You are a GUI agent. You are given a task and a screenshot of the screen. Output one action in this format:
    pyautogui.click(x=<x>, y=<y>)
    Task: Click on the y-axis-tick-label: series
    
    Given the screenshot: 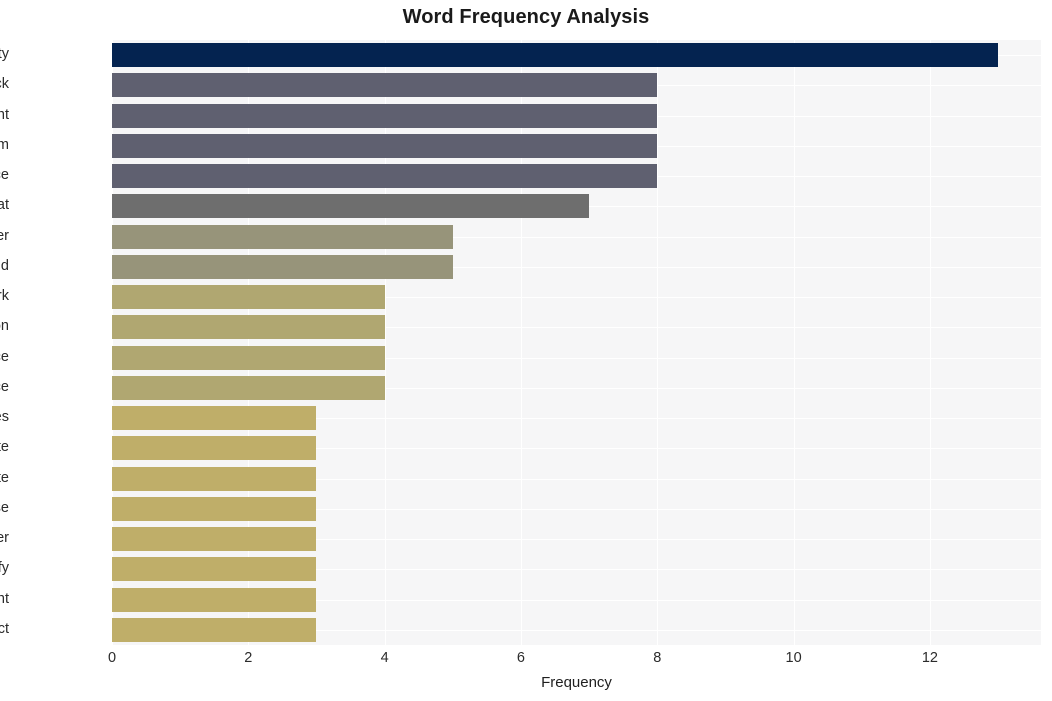 What is the action you would take?
    pyautogui.click(x=4, y=417)
    